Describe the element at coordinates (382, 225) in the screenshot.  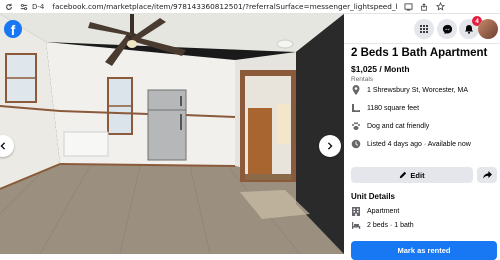
I see `unit-detail-rooms: 2 beds · 1 bath` at that location.